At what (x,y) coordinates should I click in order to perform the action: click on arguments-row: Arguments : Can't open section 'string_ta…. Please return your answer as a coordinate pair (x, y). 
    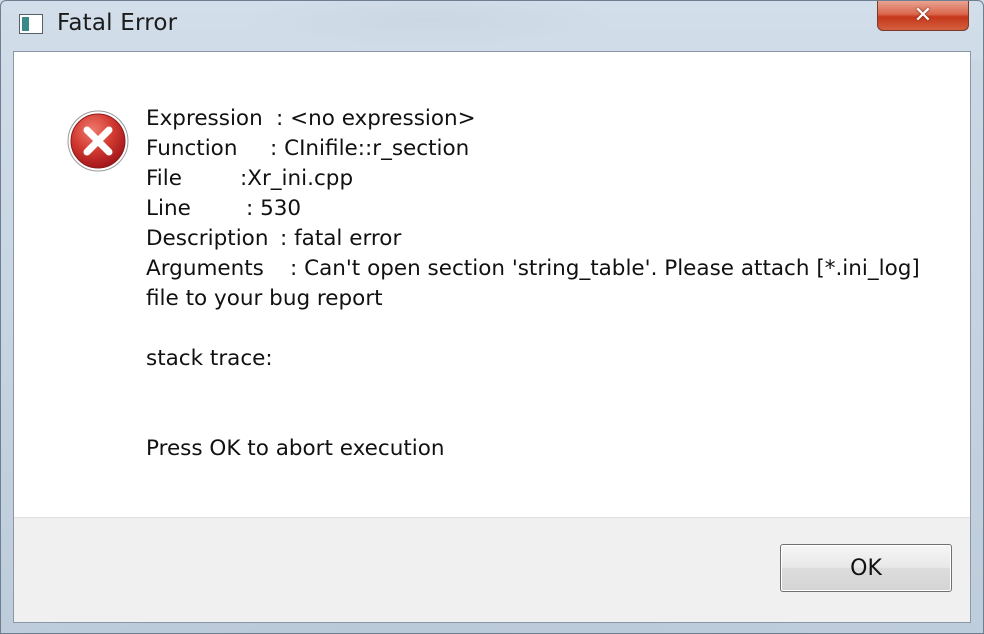
    Looking at the image, I should click on (551, 269).